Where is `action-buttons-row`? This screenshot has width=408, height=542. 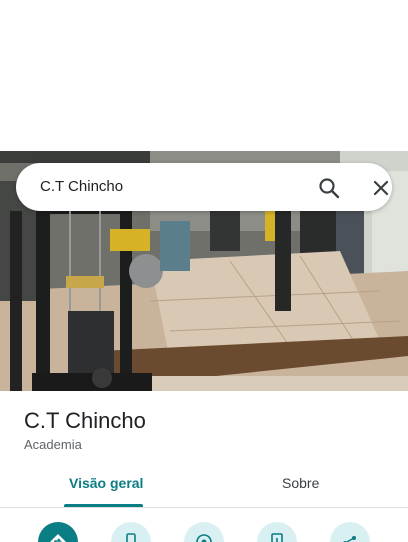 action-buttons-row is located at coordinates (204, 531).